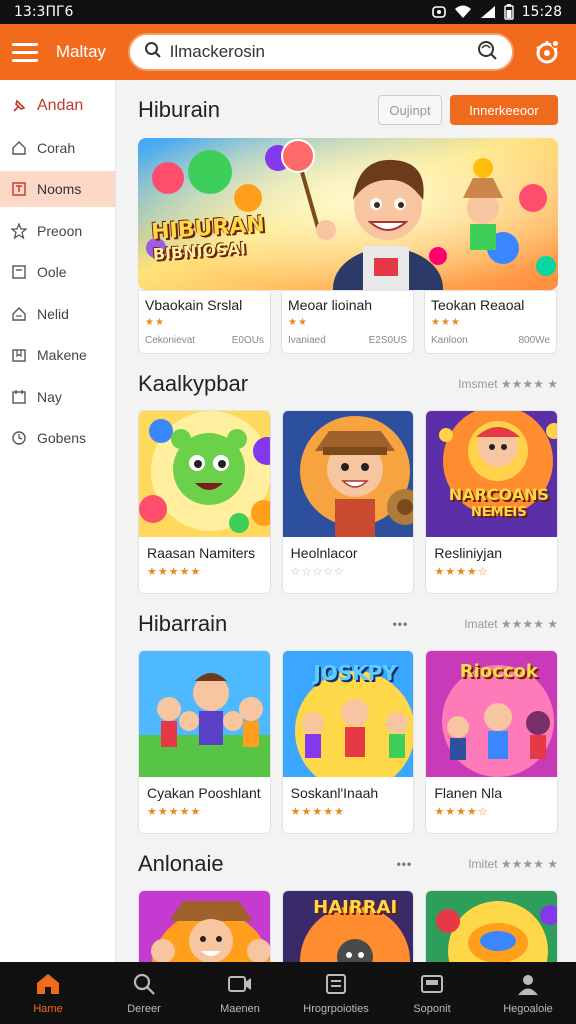  I want to click on sidebar-item-nooms: Nooms, so click(57, 189).